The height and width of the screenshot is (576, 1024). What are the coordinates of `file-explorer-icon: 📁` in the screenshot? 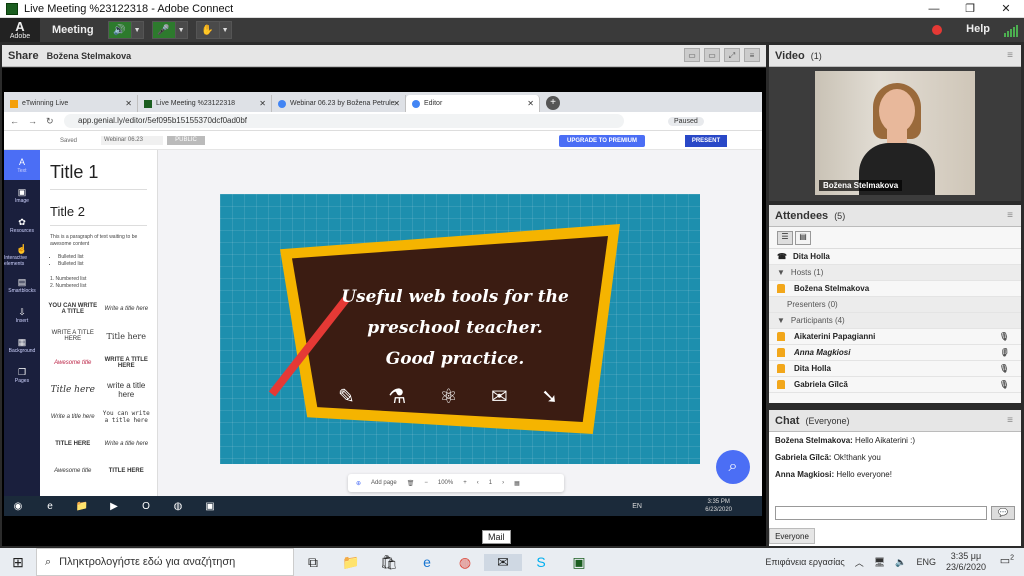 It's located at (351, 562).